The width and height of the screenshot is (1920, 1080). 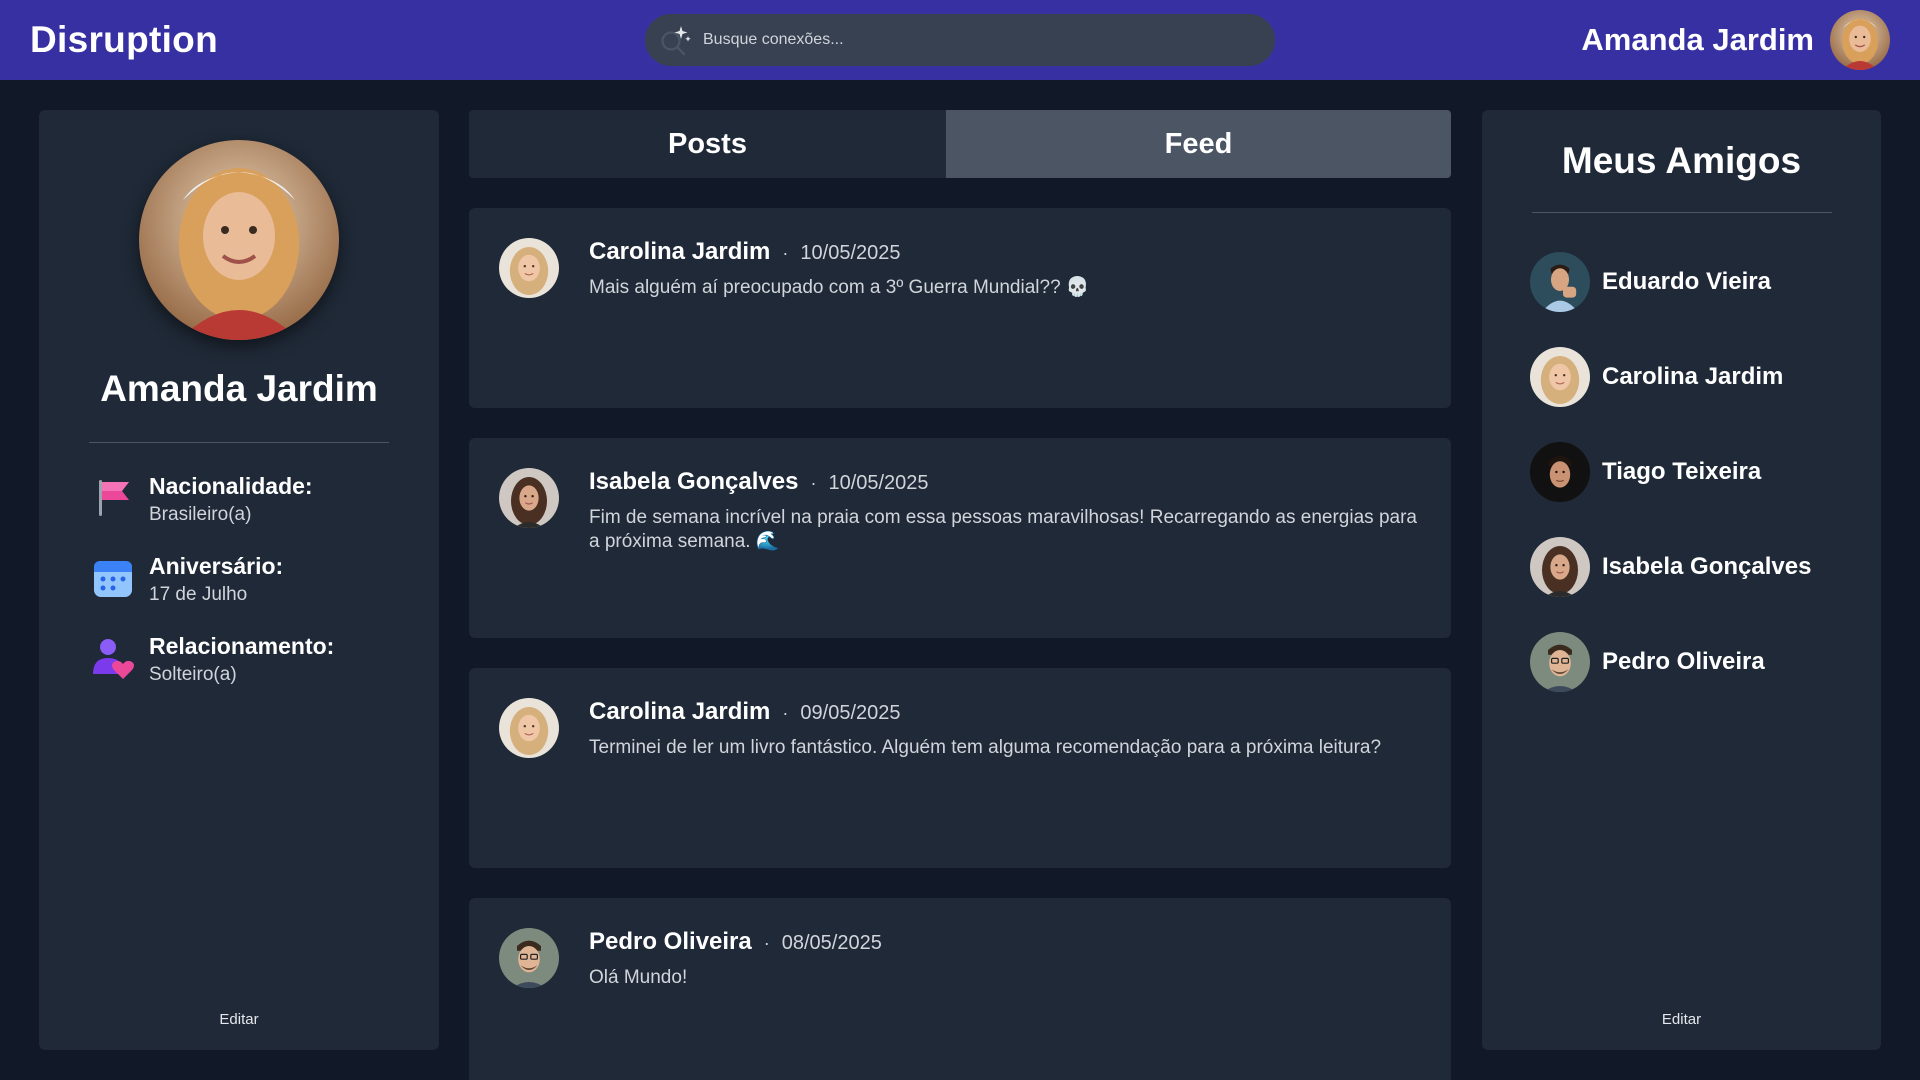 What do you see at coordinates (239, 388) in the screenshot?
I see `profile-name: Amanda Jardim` at bounding box center [239, 388].